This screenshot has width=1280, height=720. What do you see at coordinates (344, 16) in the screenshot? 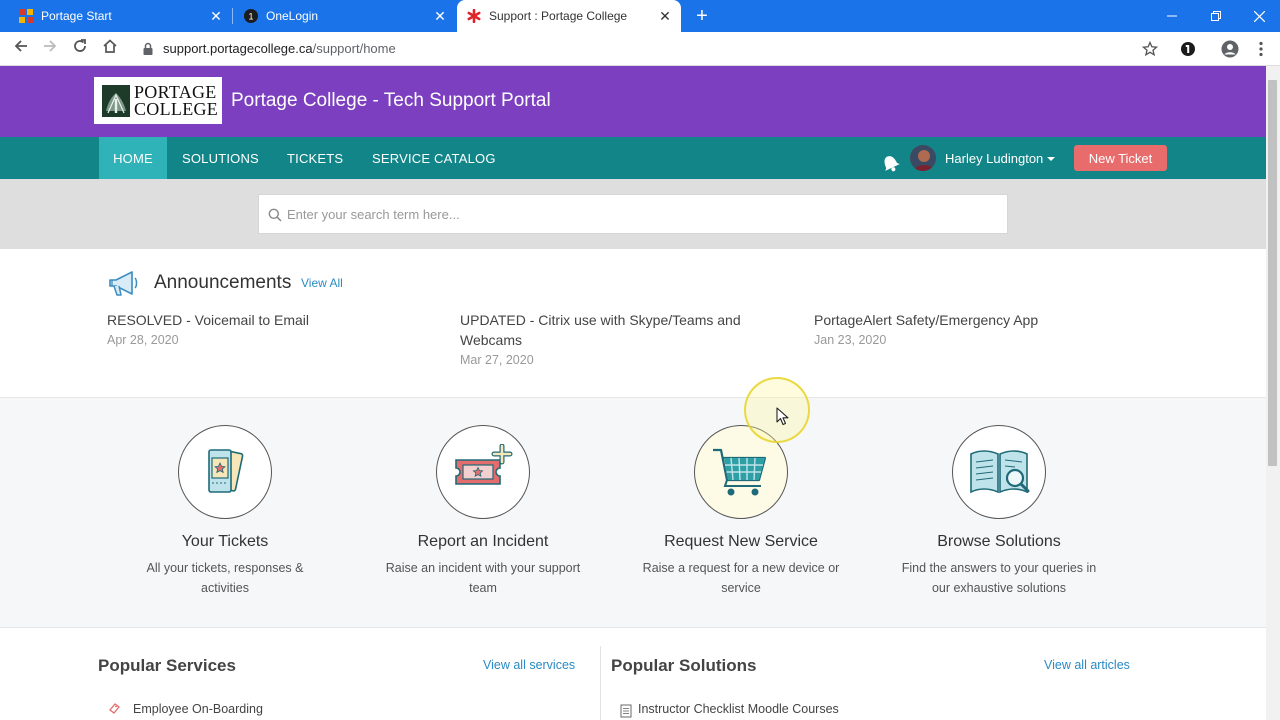
I see `tab-onelogin: 1 OneLogin ✕` at bounding box center [344, 16].